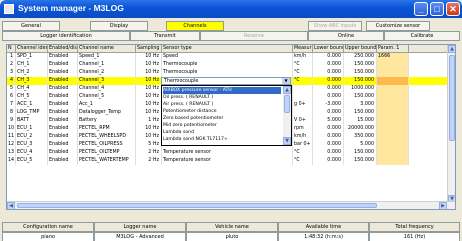 This screenshot has width=462, height=241. I want to click on dropdown-option: AiRBOX pressure sensor - ATH, so click(222, 90).